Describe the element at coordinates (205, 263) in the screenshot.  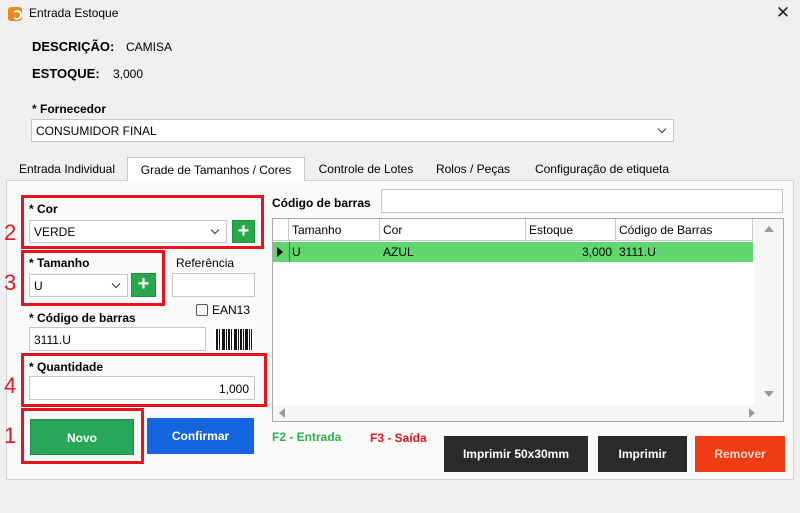
I see `reference-label: Referência` at that location.